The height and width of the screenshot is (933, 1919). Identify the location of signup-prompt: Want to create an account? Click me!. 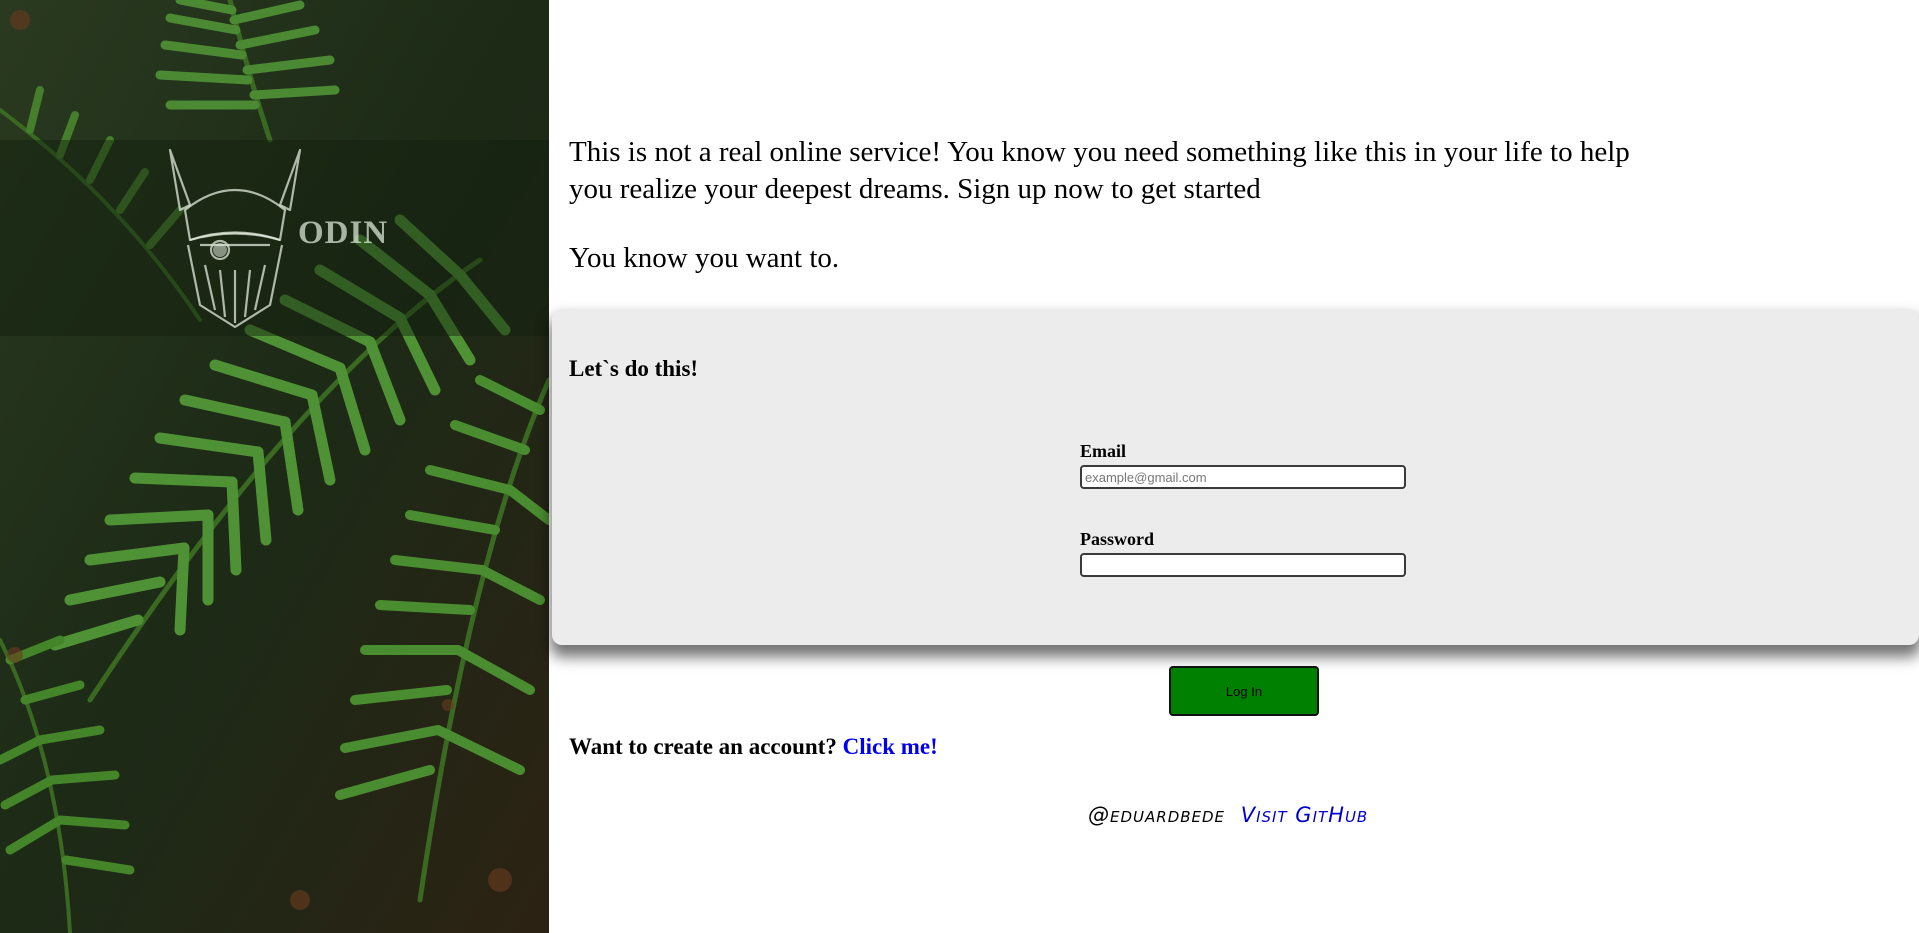
(753, 747).